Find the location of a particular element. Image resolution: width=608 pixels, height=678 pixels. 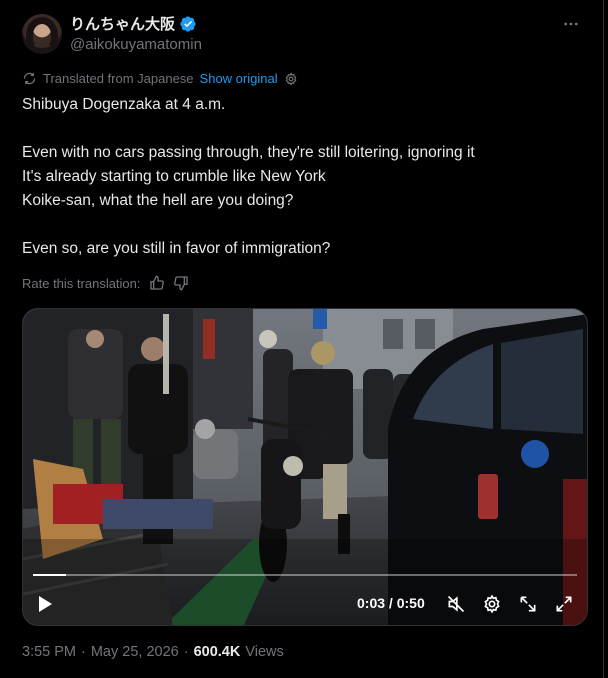

rate-translation: Rate this translation: is located at coordinates (105, 283).